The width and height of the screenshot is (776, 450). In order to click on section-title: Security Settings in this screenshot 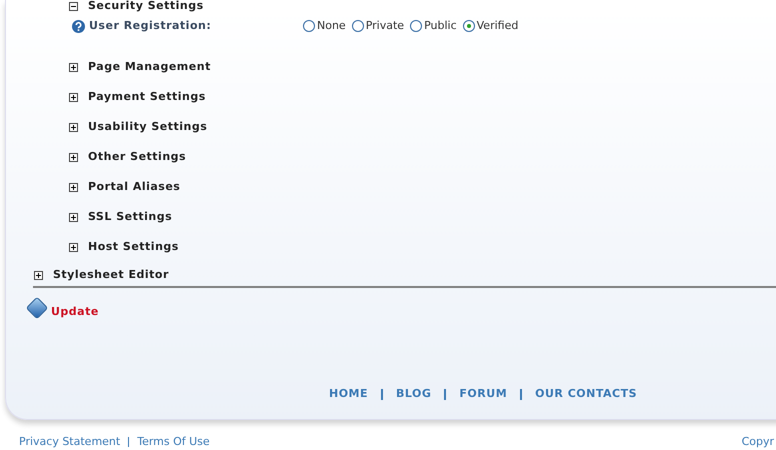, I will do `click(146, 7)`.